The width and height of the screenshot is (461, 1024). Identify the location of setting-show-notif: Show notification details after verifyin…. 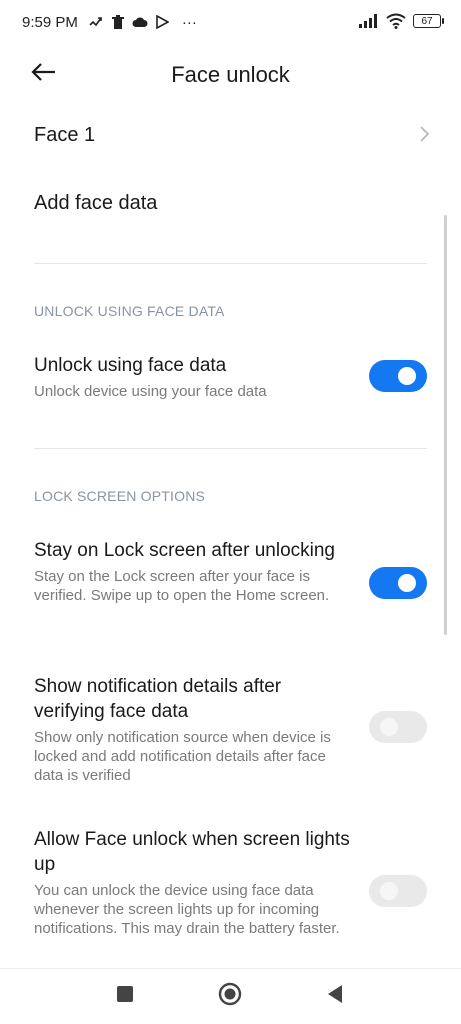
(194, 729).